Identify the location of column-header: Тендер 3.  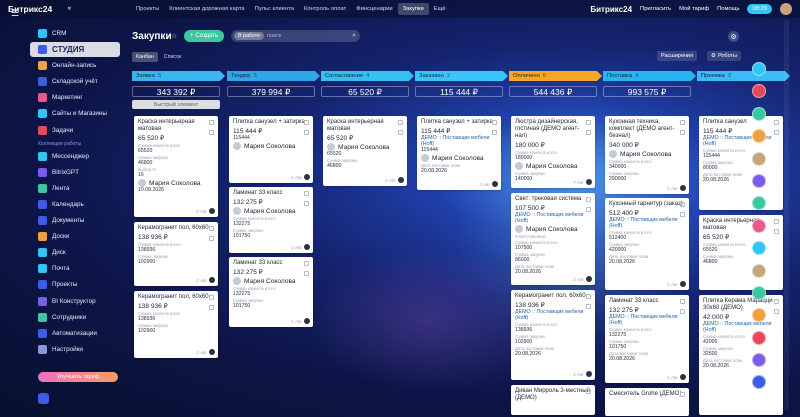
(273, 76).